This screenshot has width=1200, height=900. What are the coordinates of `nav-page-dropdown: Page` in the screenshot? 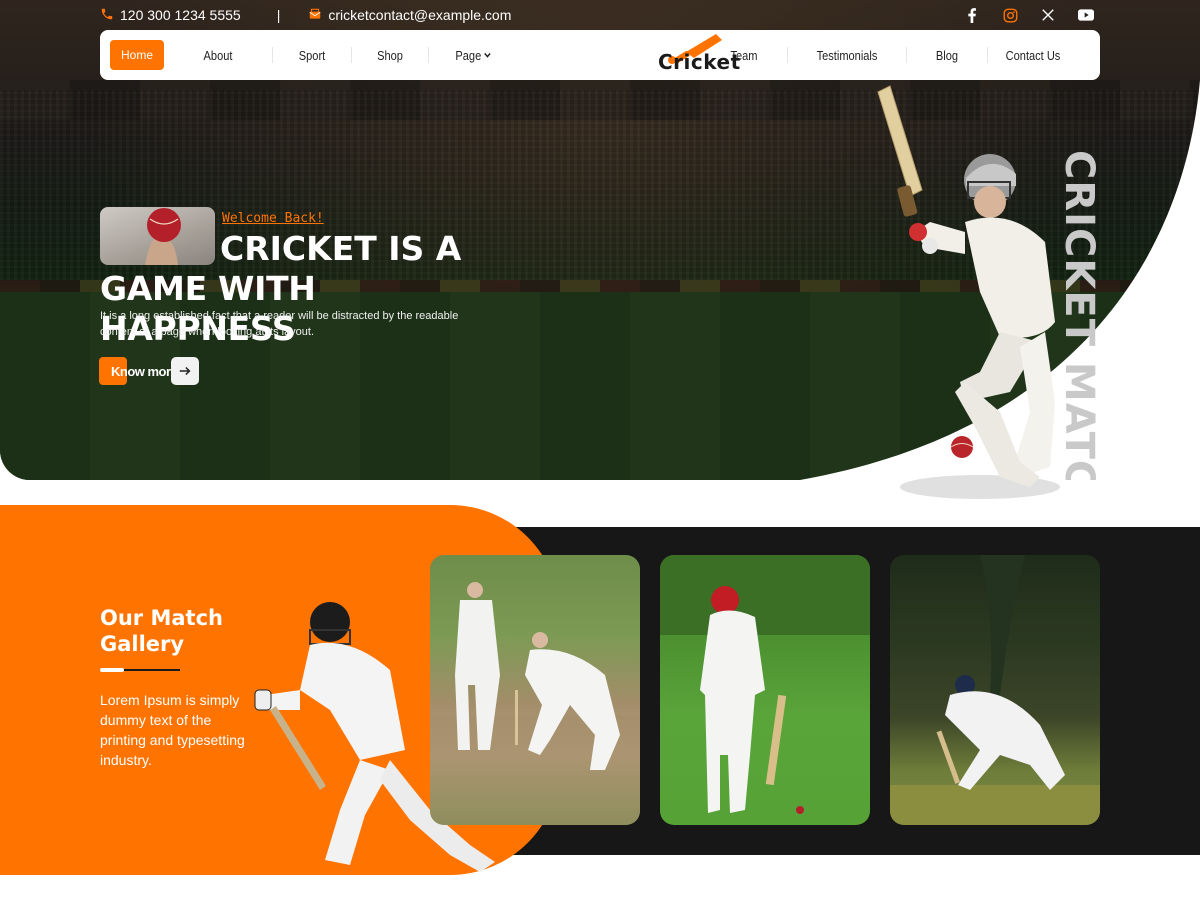 It's located at (473, 55).